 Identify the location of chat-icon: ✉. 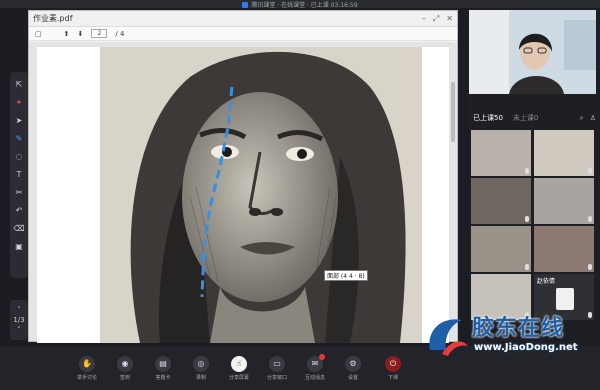
(316, 362).